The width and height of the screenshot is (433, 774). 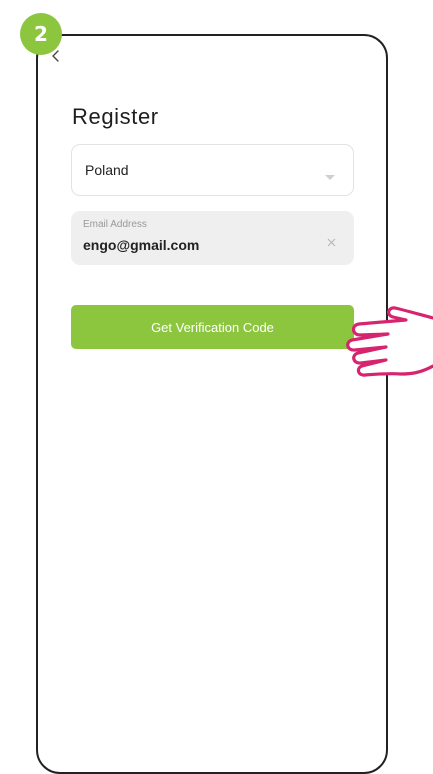 I want to click on get-verification-code-button: Get Verification Code, so click(x=212, y=327).